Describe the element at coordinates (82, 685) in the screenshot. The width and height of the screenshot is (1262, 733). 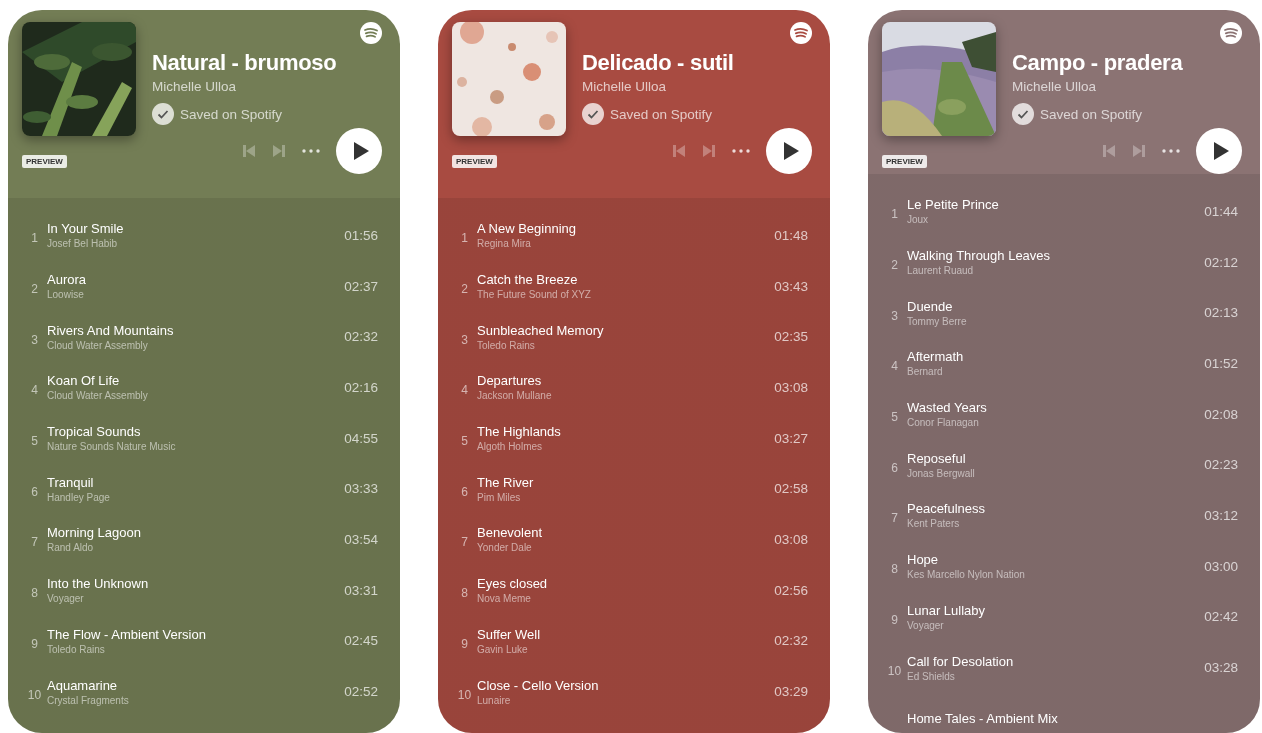
I see `track-title: Aquamarine` at that location.